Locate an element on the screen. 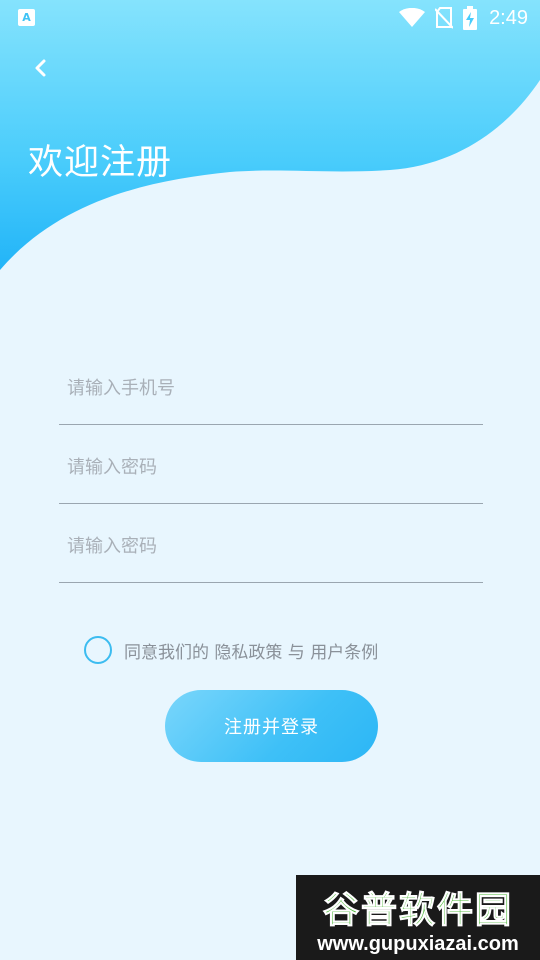  page-title: 欢迎注册 is located at coordinates (100, 163).